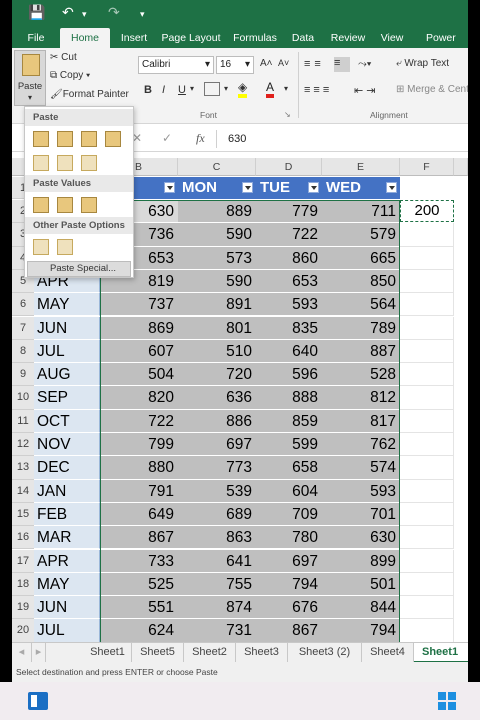  What do you see at coordinates (148, 90) in the screenshot?
I see `bold-button: B` at bounding box center [148, 90].